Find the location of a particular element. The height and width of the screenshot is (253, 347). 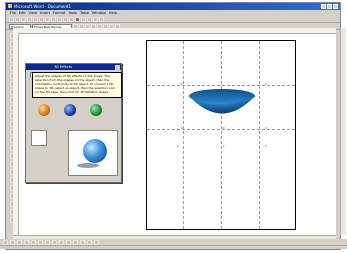

panel-close-icon is located at coordinates (117, 67).